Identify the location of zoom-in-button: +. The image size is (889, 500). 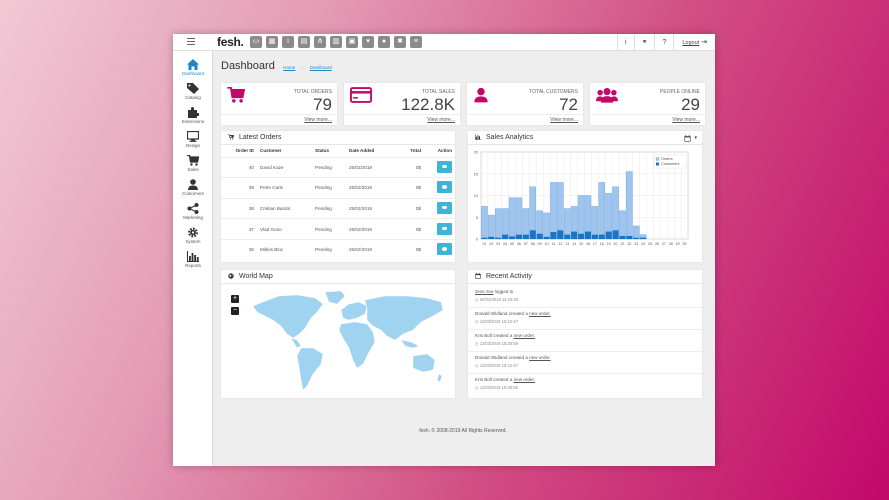
(235, 299).